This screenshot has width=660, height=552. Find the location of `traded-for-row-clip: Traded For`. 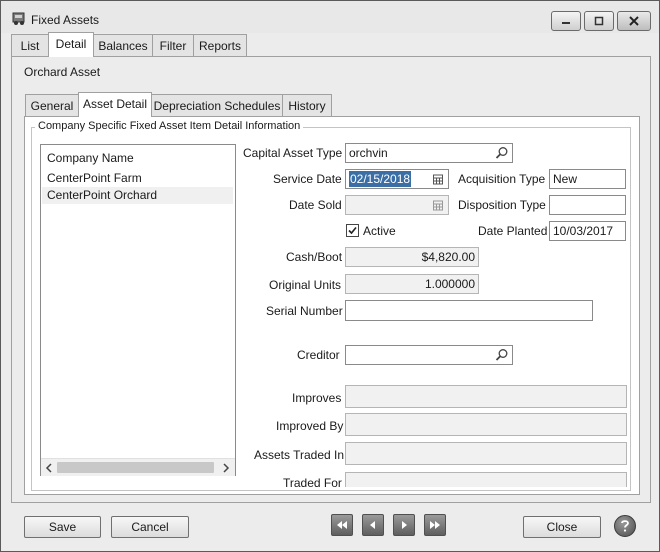

traded-for-row-clip: Traded For is located at coordinates (436, 479).